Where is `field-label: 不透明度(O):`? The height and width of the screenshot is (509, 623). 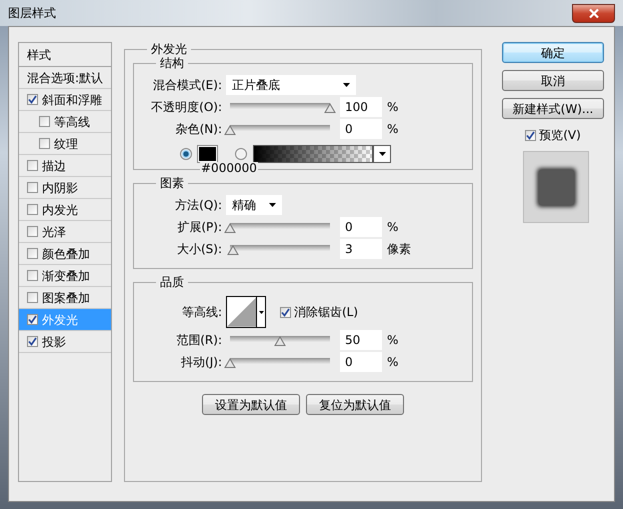
field-label: 不透明度(O): is located at coordinates (186, 107).